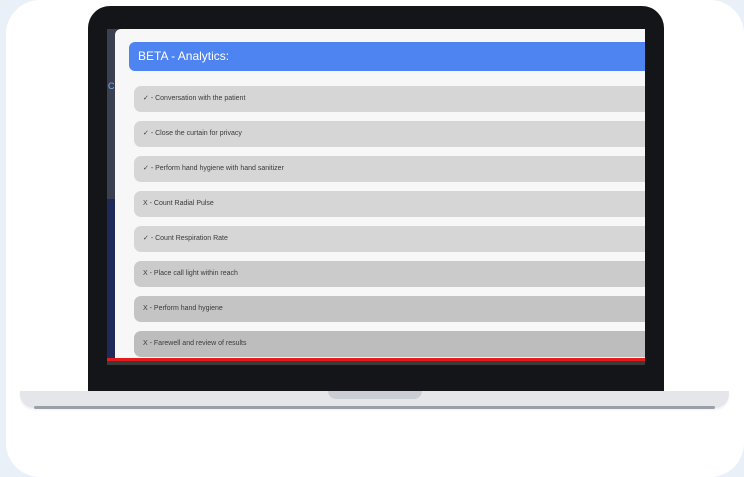 Image resolution: width=744 pixels, height=477 pixels. Describe the element at coordinates (389, 134) in the screenshot. I see `analytics-item: ✓ - Close the curtain for privacy` at that location.